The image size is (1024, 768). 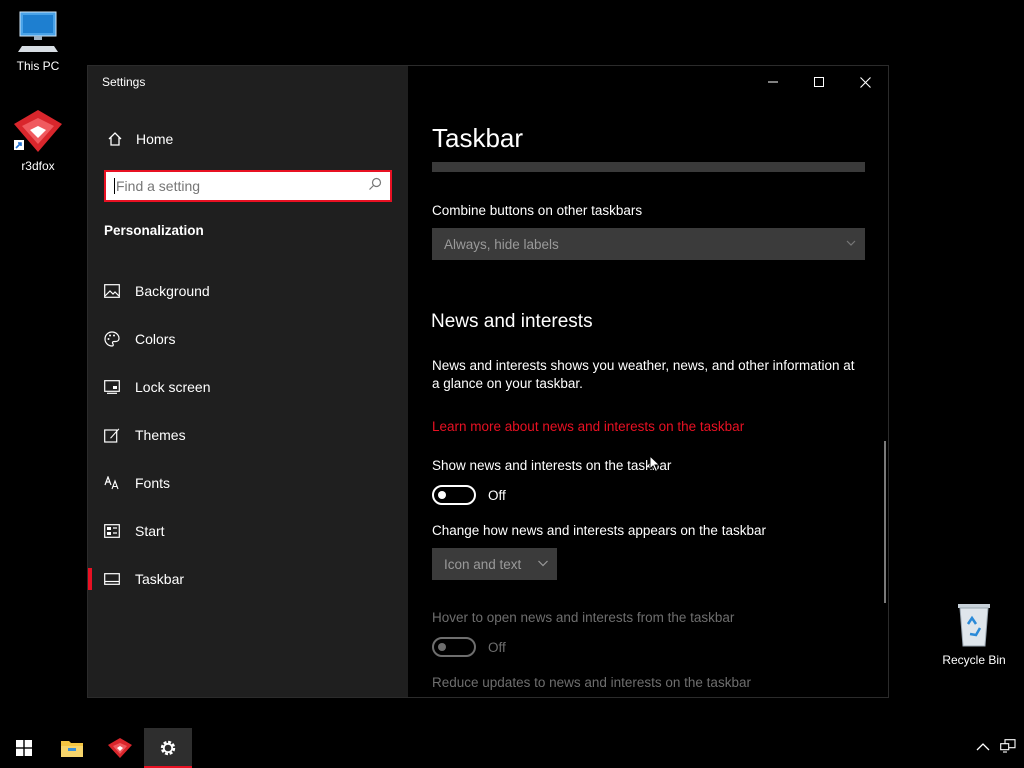 What do you see at coordinates (454, 647) in the screenshot?
I see `hover-toggle` at bounding box center [454, 647].